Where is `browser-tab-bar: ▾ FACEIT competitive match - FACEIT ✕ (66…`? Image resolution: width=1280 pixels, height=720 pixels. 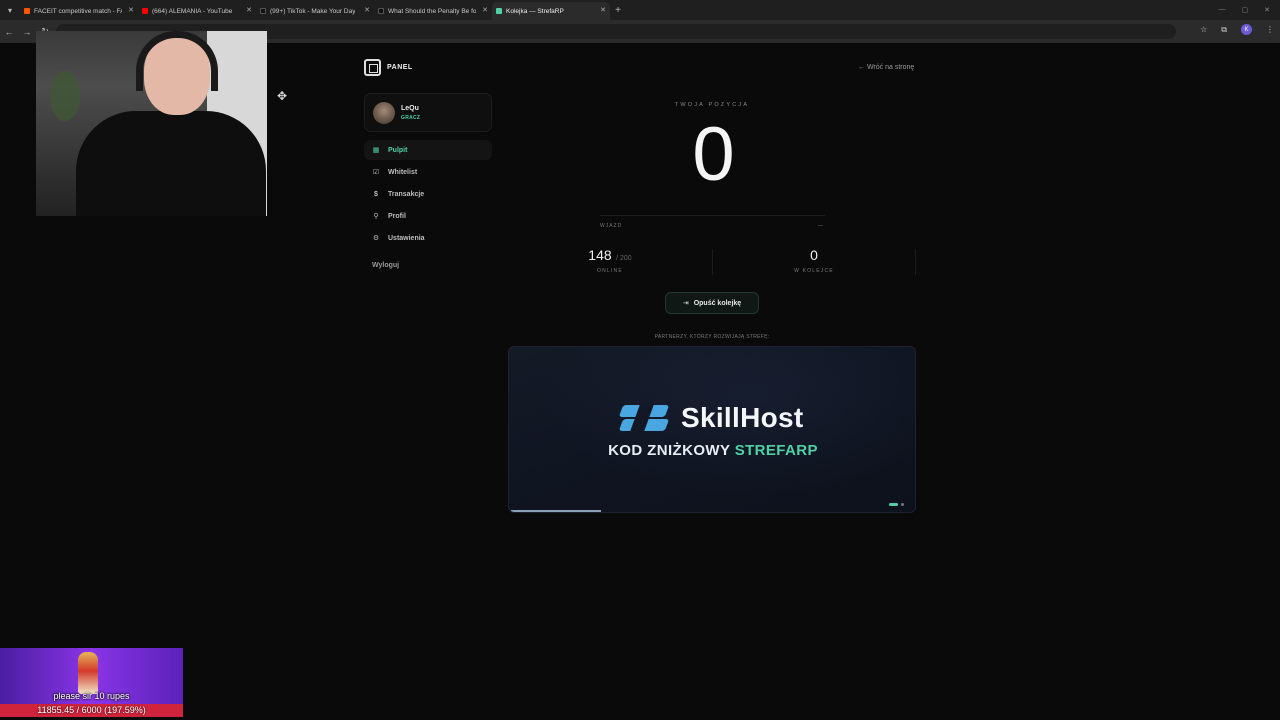 browser-tab-bar: ▾ FACEIT competitive match - FACEIT ✕ (66… is located at coordinates (640, 10).